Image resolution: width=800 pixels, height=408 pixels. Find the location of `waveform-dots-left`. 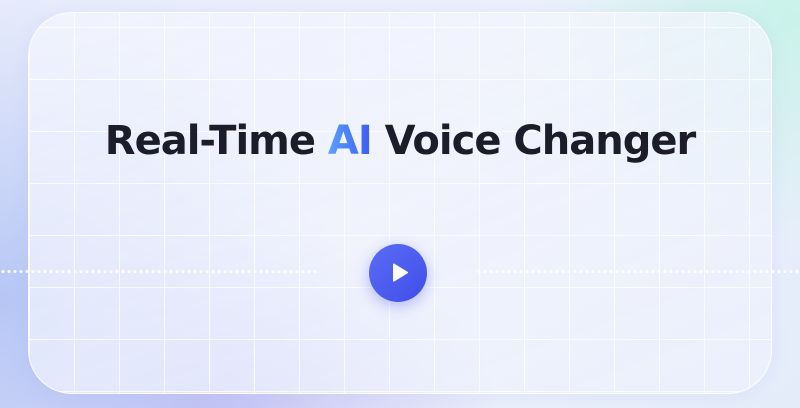

waveform-dots-left is located at coordinates (160, 271).